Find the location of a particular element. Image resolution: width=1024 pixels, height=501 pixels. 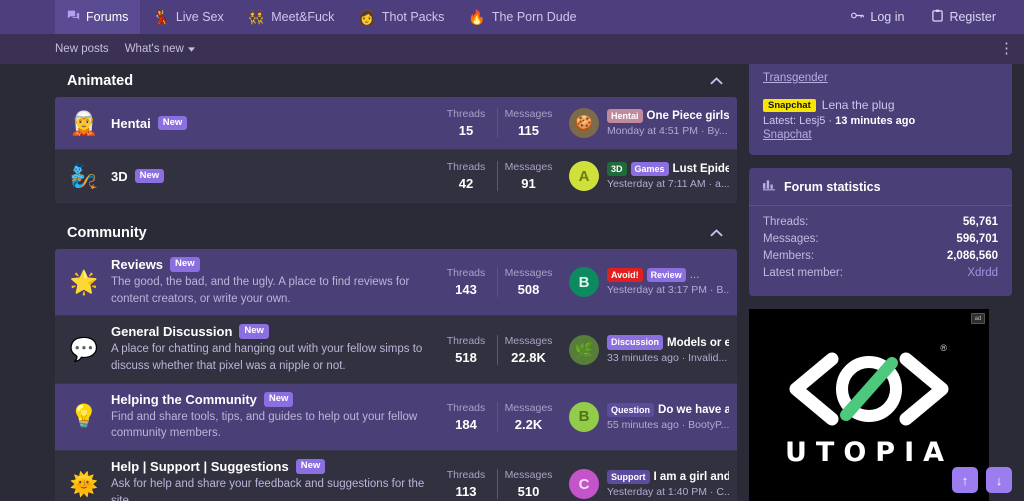

snapchat-prefix-badge: Snapchat is located at coordinates (789, 105).